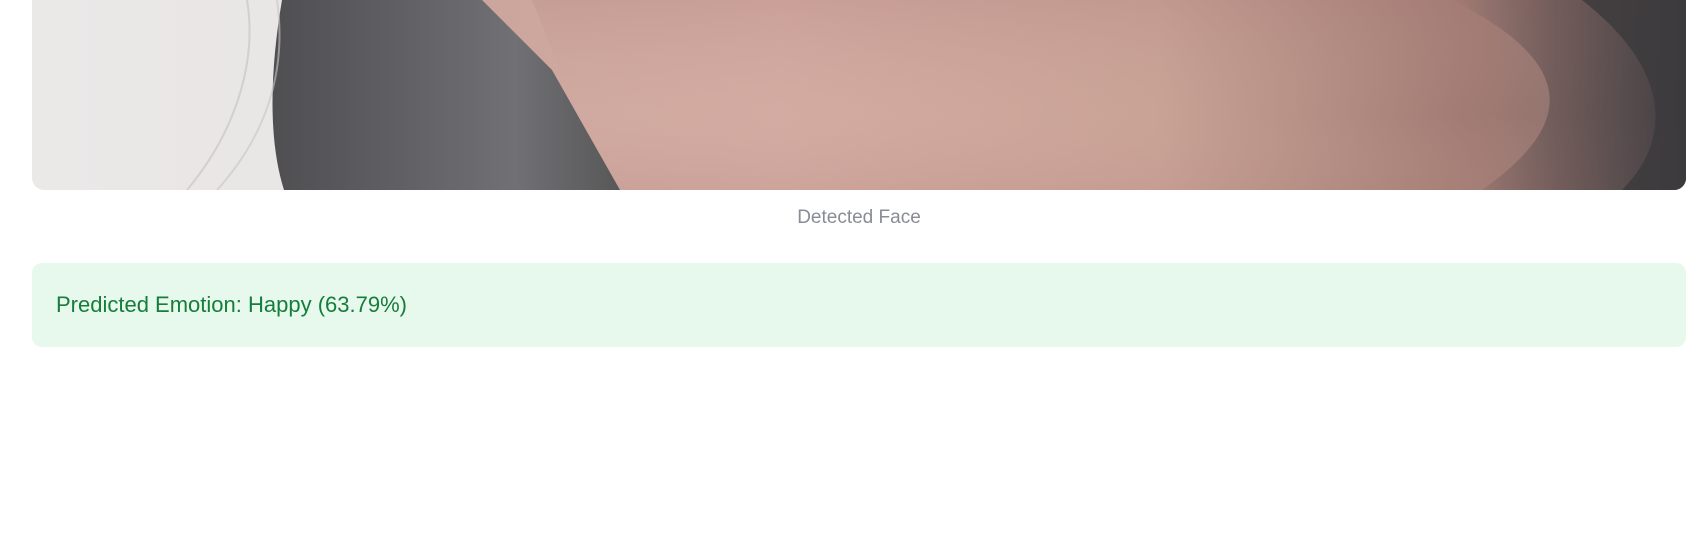 The image size is (1696, 557). Describe the element at coordinates (859, 305) in the screenshot. I see `success-alert: Predicted Emotion: Happy (63.79%)` at that location.